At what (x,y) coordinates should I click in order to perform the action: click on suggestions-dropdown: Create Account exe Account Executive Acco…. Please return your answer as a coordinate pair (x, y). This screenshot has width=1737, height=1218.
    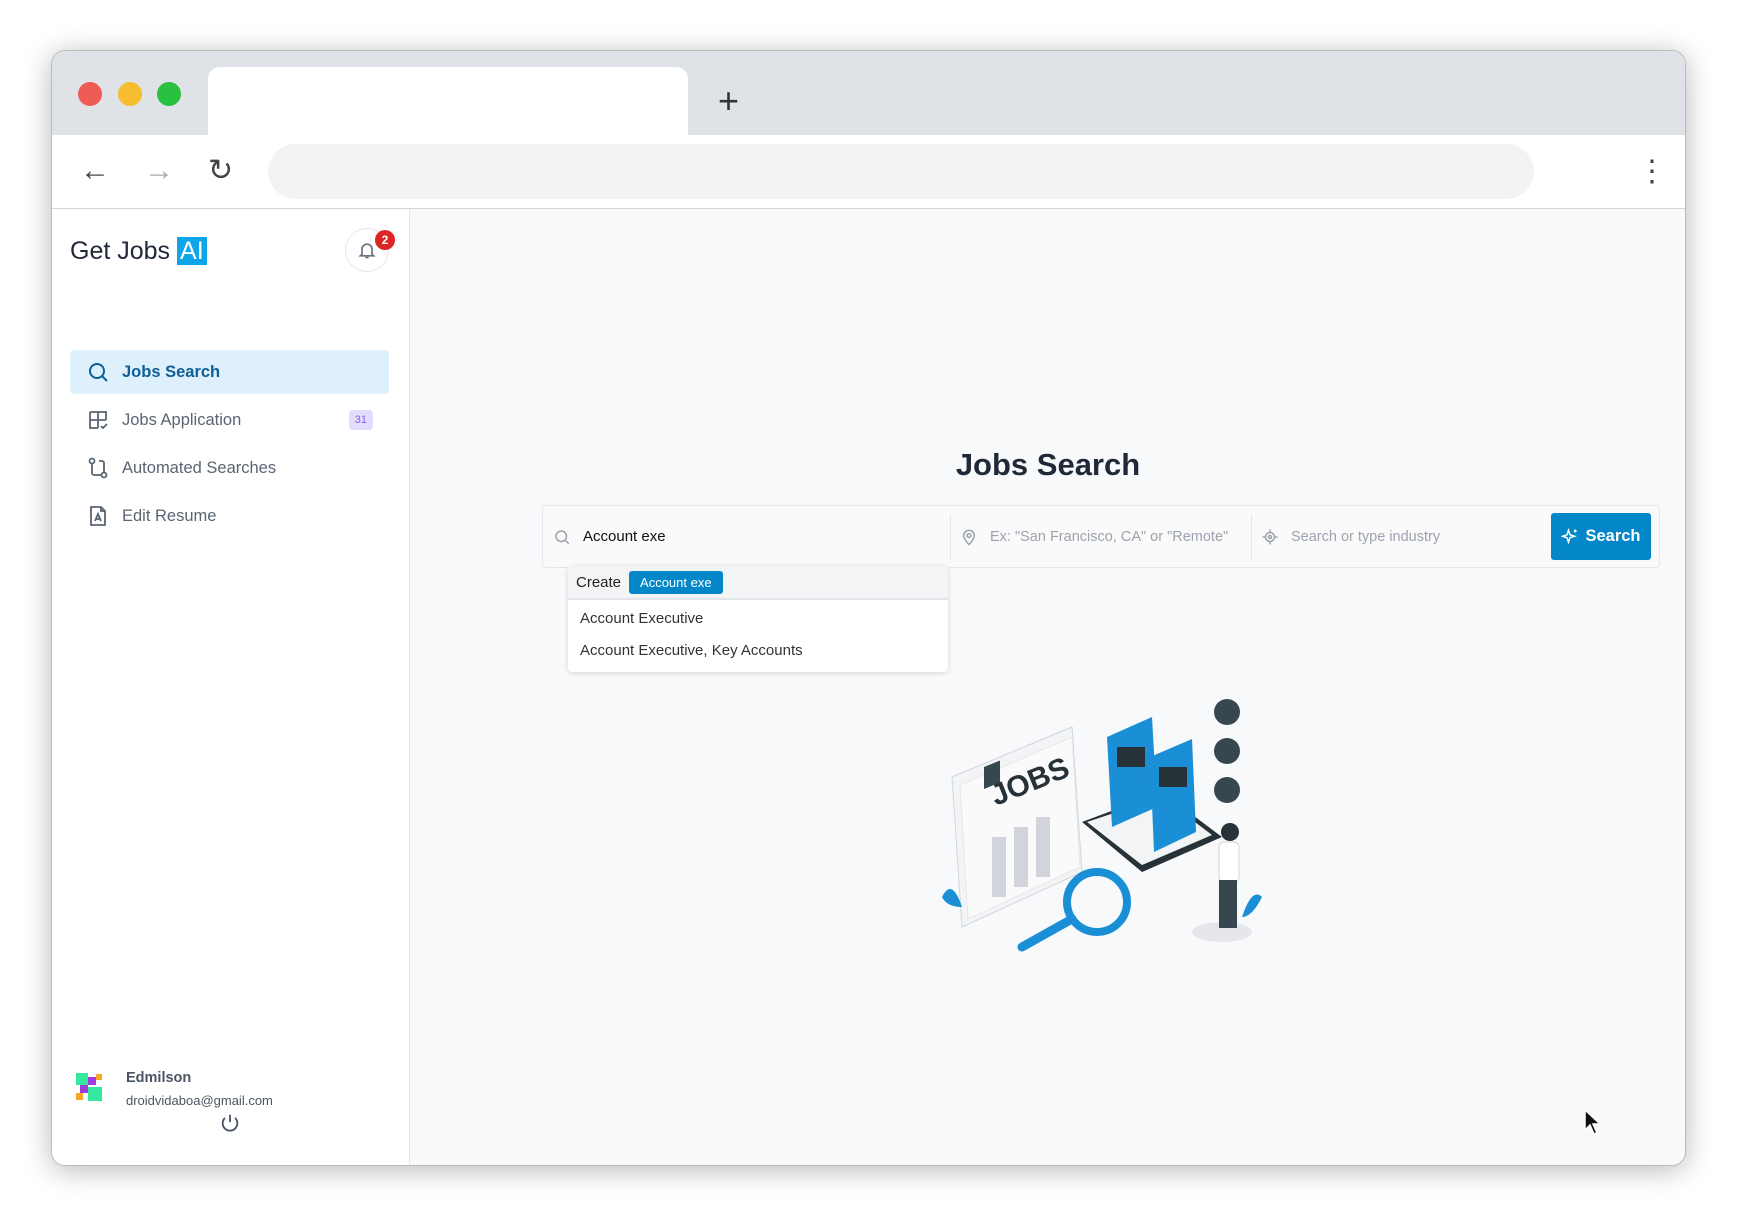
    Looking at the image, I should click on (758, 619).